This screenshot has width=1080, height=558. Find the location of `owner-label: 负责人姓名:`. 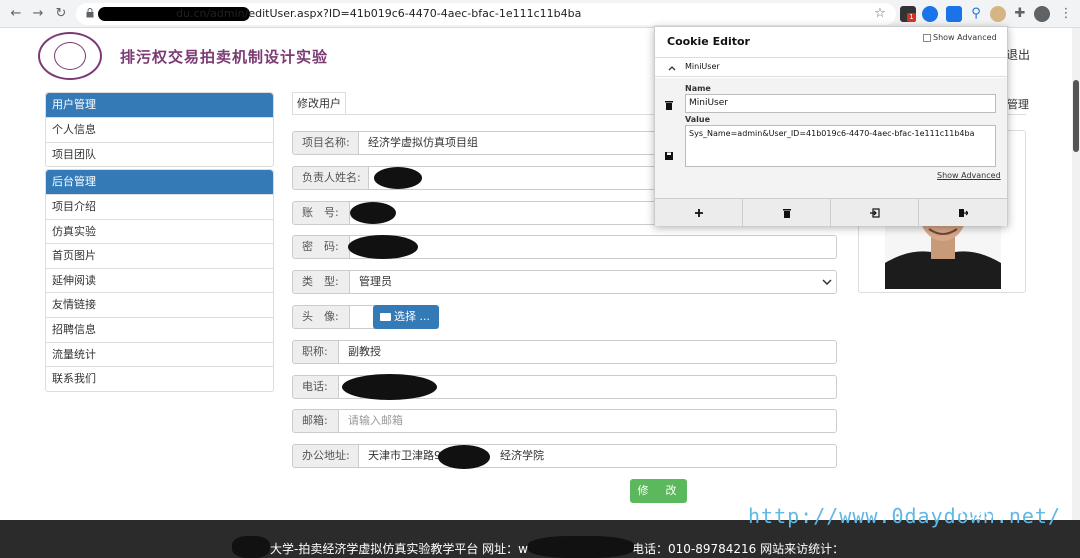

owner-label: 负责人姓名: is located at coordinates (330, 178).